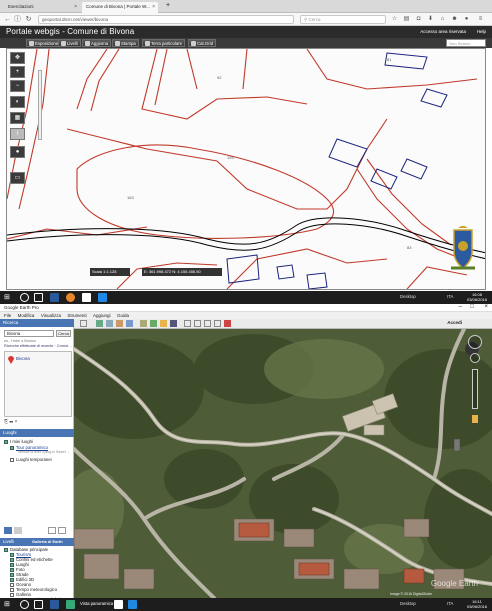 This screenshot has width=492, height=611. Describe the element at coordinates (16, 422) in the screenshot. I see `close-panel-icon: ×` at that location.